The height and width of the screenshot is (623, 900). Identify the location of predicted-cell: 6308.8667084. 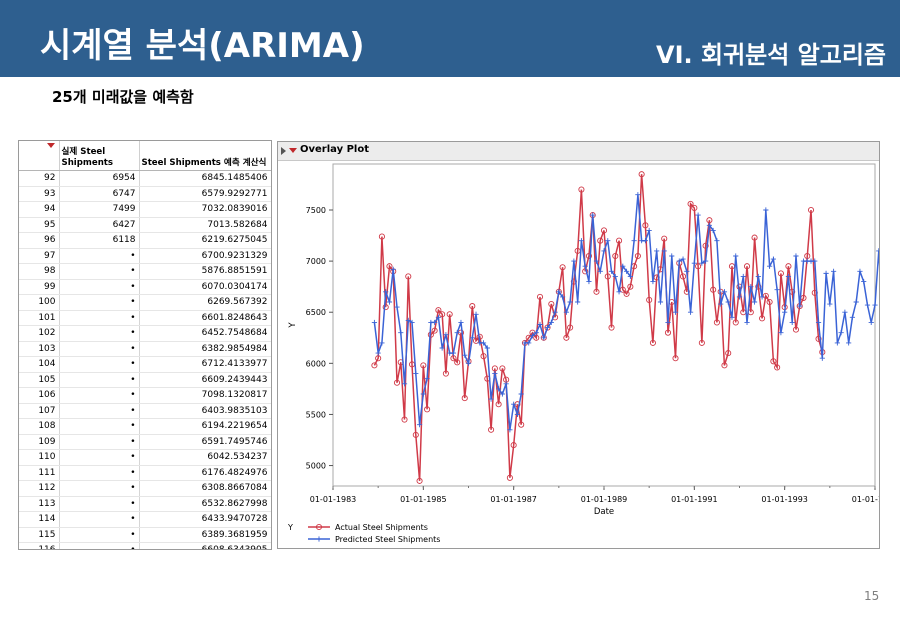
(205, 488).